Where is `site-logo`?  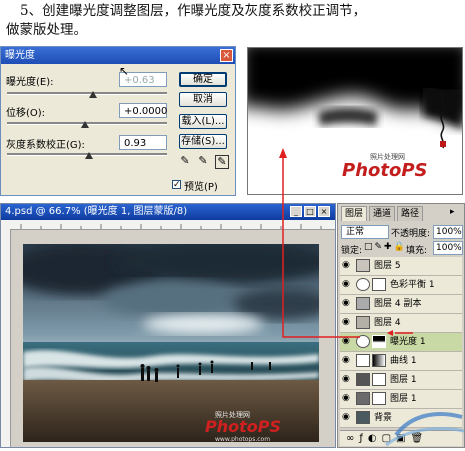 site-logo is located at coordinates (420, 426).